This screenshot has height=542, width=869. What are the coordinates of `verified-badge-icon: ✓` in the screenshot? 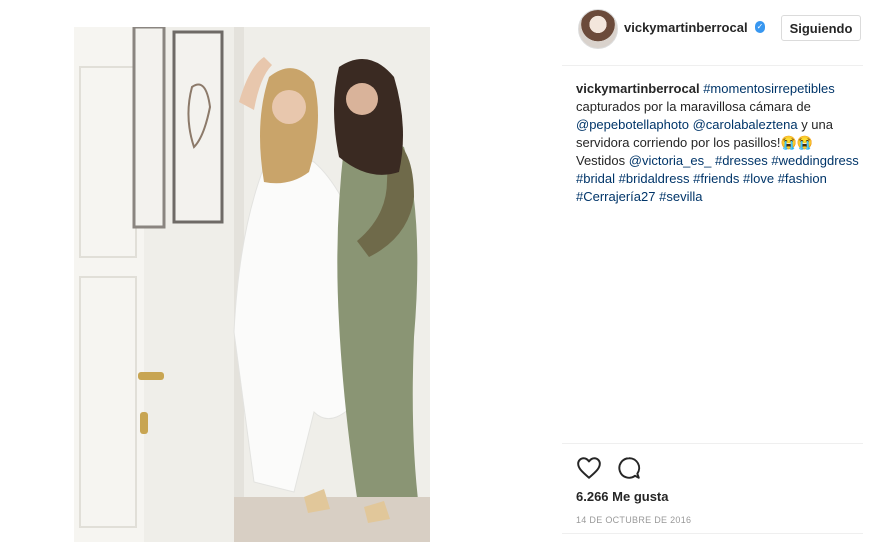 It's located at (760, 27).